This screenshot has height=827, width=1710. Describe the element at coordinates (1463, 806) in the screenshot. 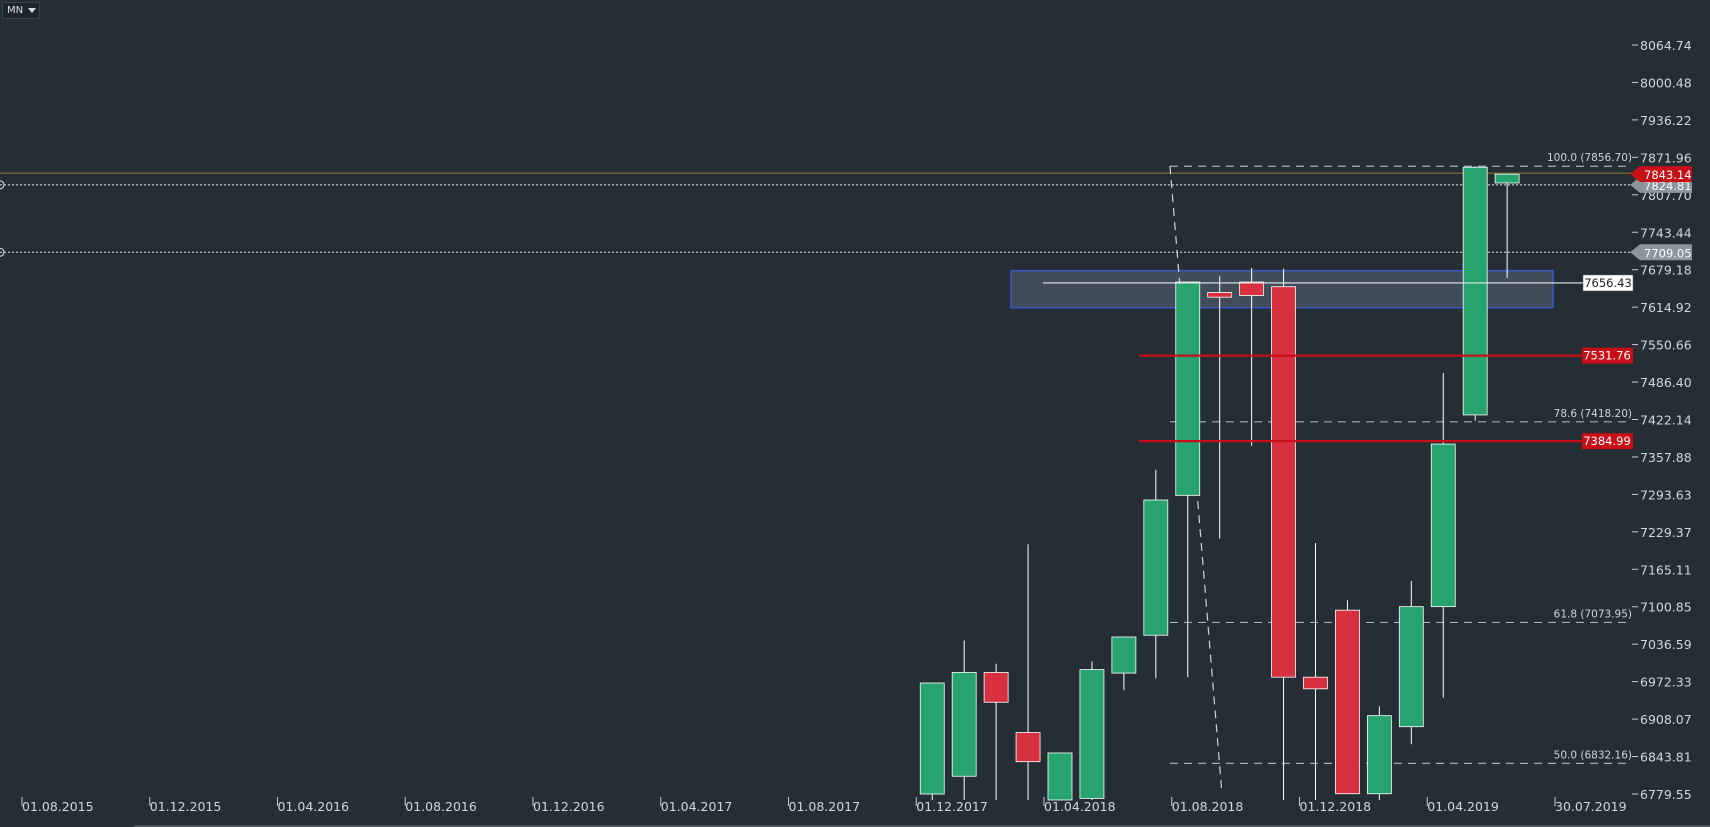

I see `x-tick-label: 01.04.2019` at that location.